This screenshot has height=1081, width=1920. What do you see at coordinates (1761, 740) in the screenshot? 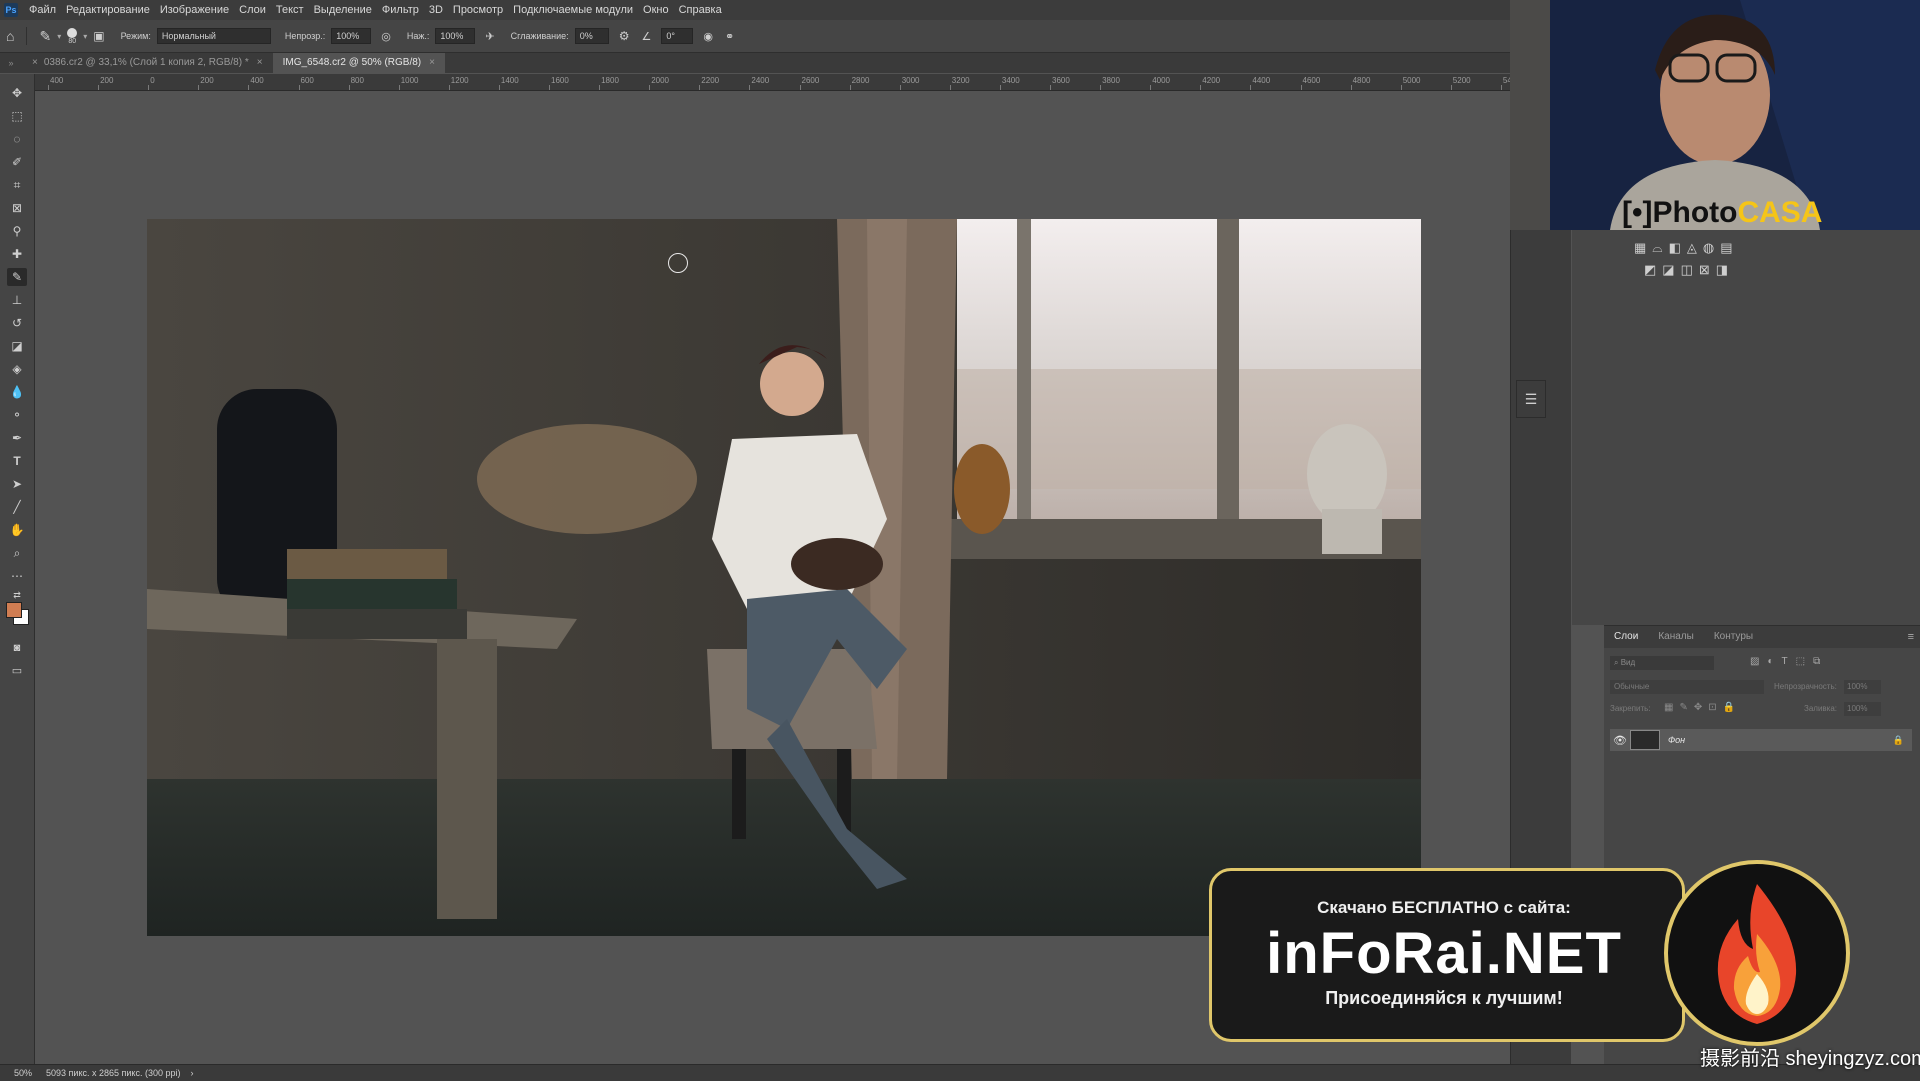
I see `layer-row-background: 👁 Фон 🔒` at bounding box center [1761, 740].